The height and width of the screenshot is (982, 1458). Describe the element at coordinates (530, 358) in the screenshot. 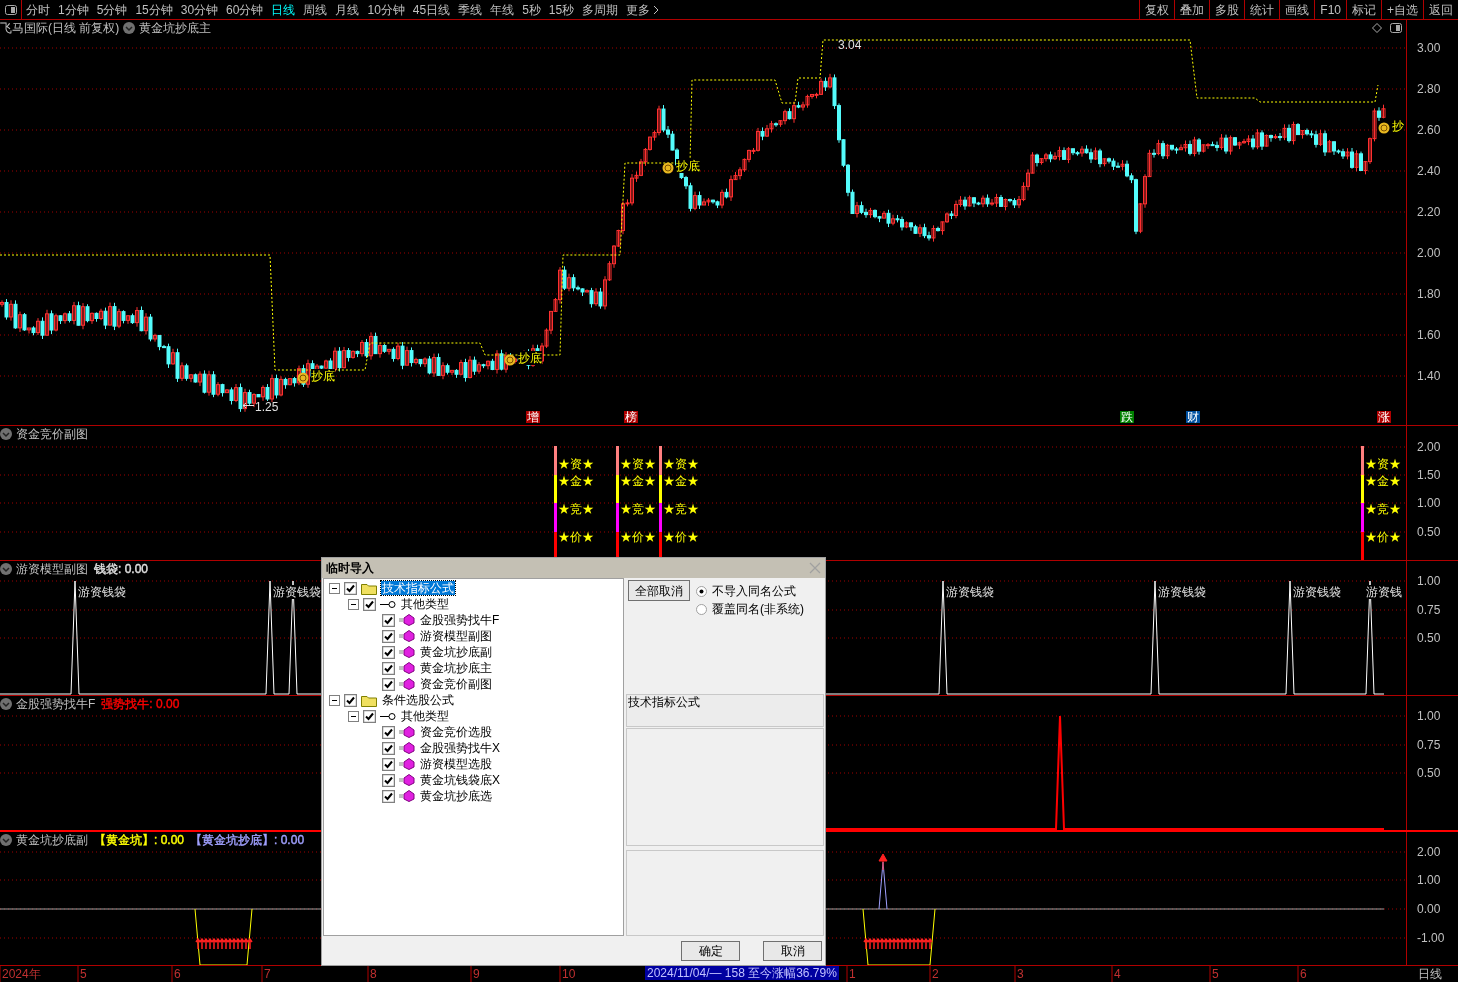

I see `signal-label: 抄底` at that location.